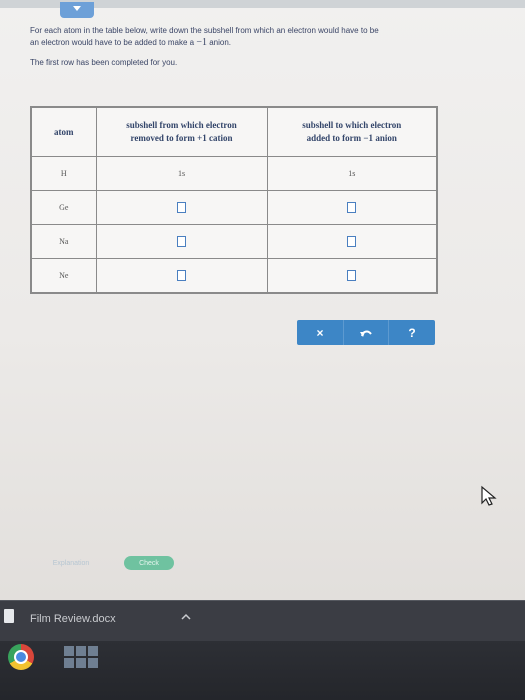 The height and width of the screenshot is (700, 525). Describe the element at coordinates (262, 650) in the screenshot. I see `taskbar: Film Review.docx` at that location.